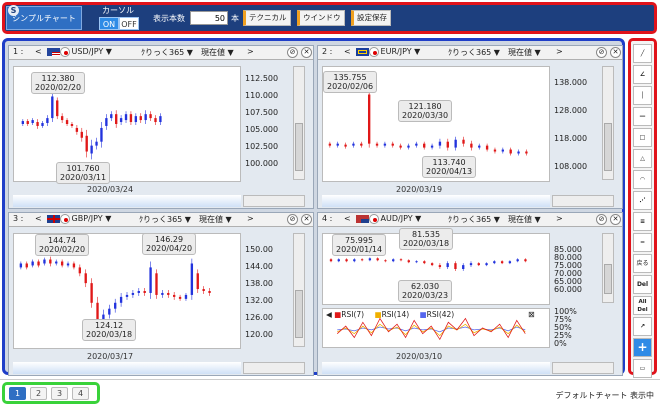 The height and width of the screenshot is (407, 660). Describe the element at coordinates (17, 393) in the screenshot. I see `page-tab-1: 1` at that location.